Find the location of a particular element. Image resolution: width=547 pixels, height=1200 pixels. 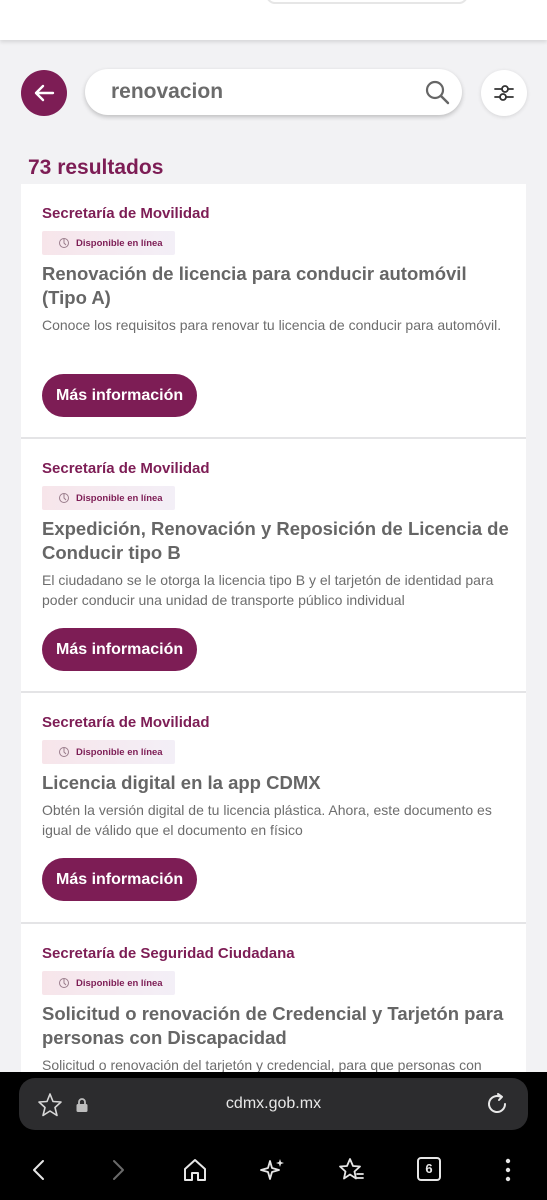

home-icon is located at coordinates (195, 1170).